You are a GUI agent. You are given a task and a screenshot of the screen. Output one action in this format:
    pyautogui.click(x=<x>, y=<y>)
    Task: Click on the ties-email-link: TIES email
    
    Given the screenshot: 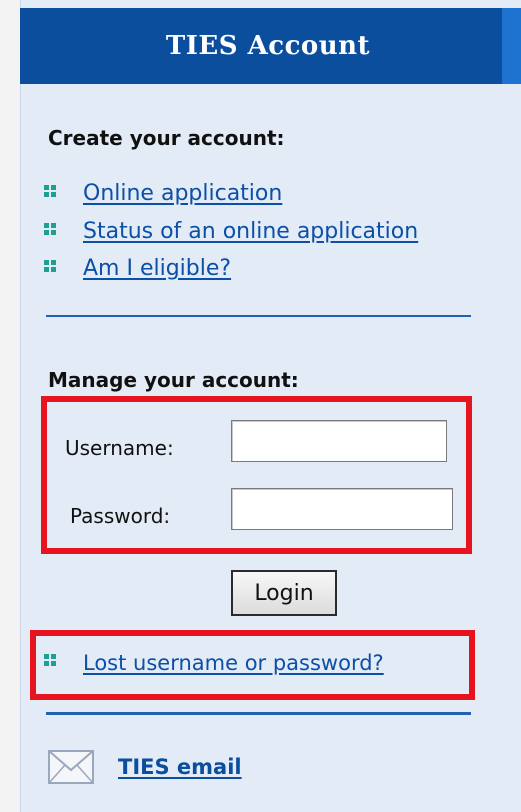 What is the action you would take?
    pyautogui.click(x=180, y=767)
    